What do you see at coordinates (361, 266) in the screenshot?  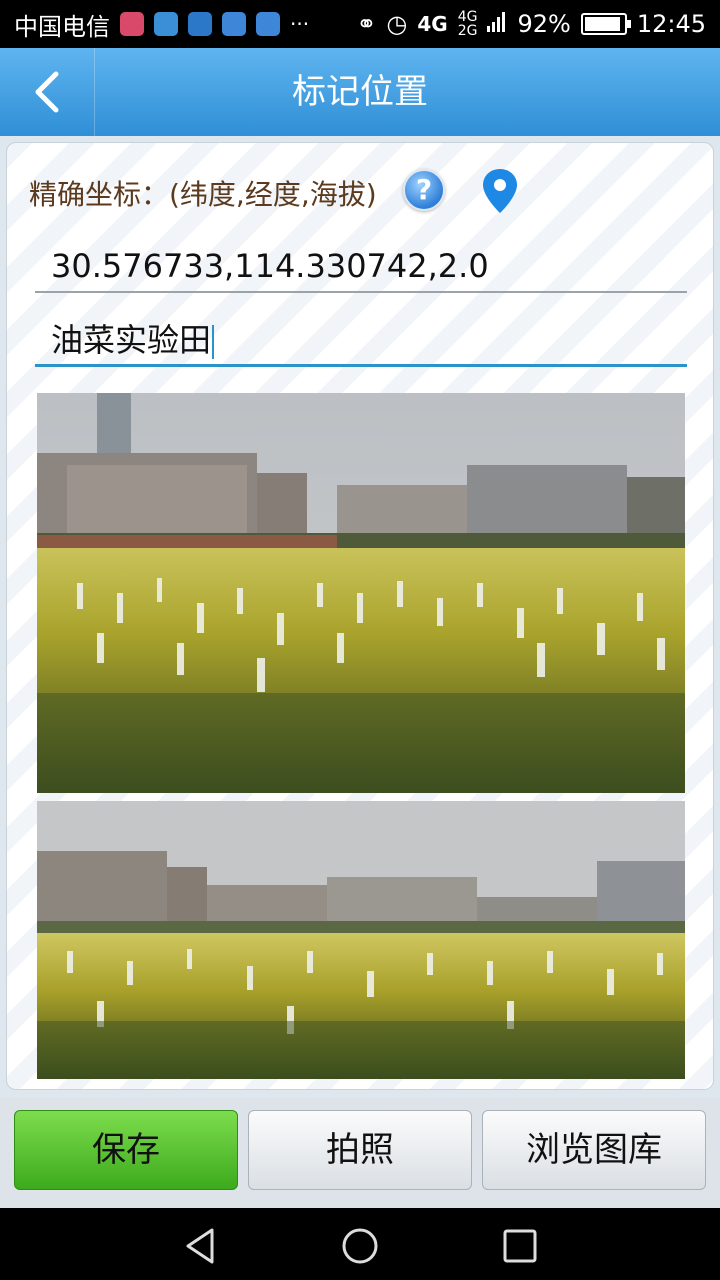 I see `coordinates-input: 30.576733,114.330742,2.0` at bounding box center [361, 266].